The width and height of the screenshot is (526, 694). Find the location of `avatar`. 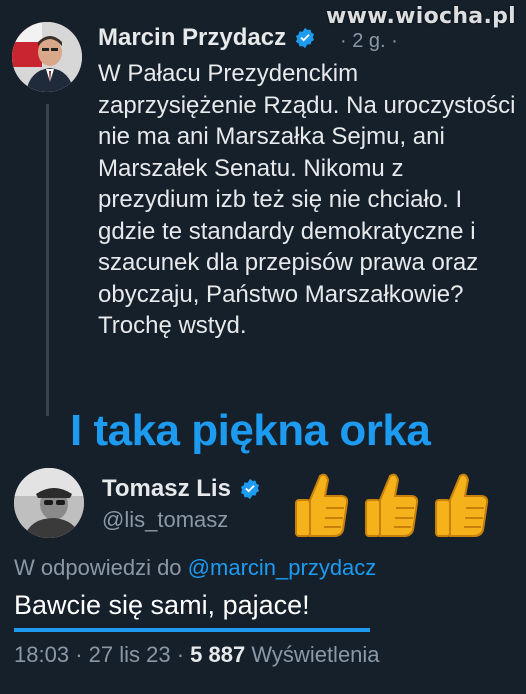

avatar is located at coordinates (47, 57).